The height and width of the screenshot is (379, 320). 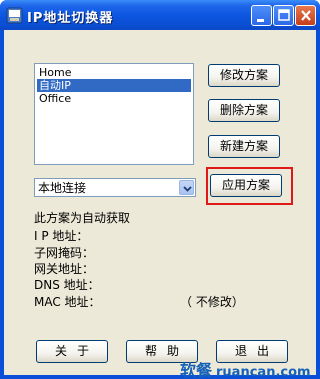 What do you see at coordinates (72, 351) in the screenshot?
I see `about-button: 关于` at bounding box center [72, 351].